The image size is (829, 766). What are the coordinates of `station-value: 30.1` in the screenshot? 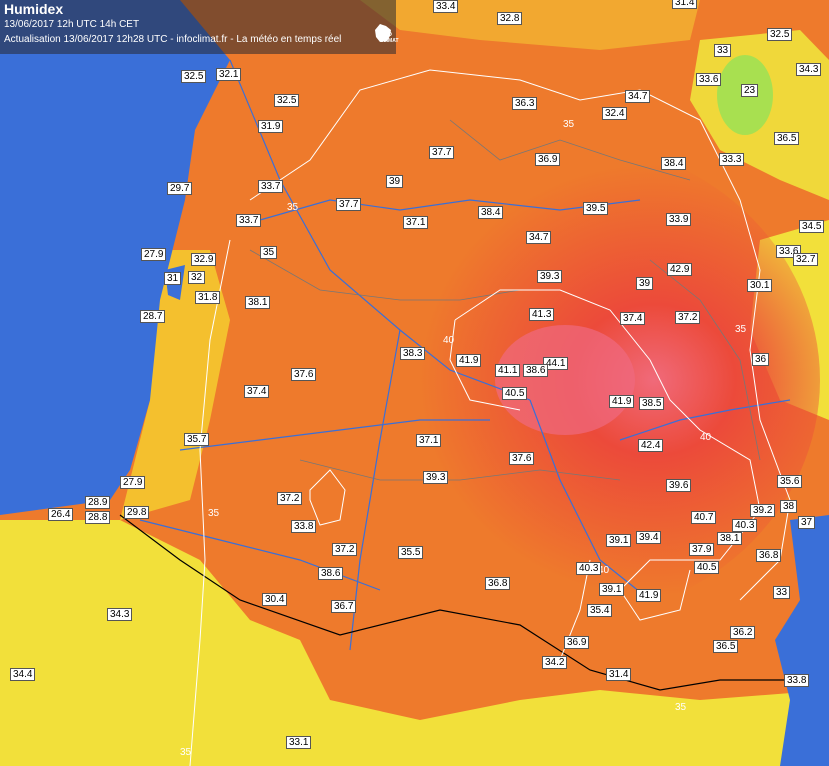 It's located at (760, 285).